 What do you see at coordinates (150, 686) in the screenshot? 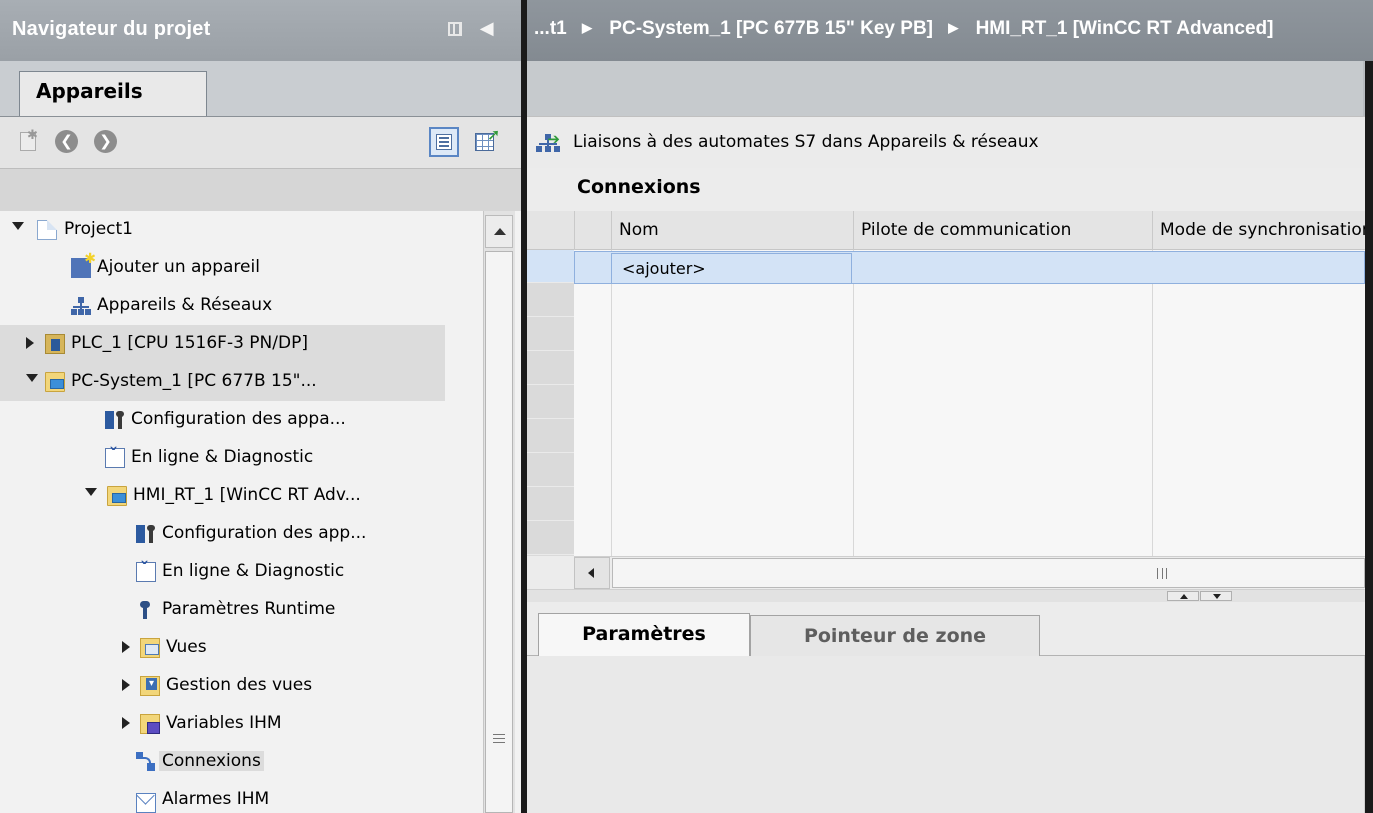
I see `screen-management-icon` at bounding box center [150, 686].